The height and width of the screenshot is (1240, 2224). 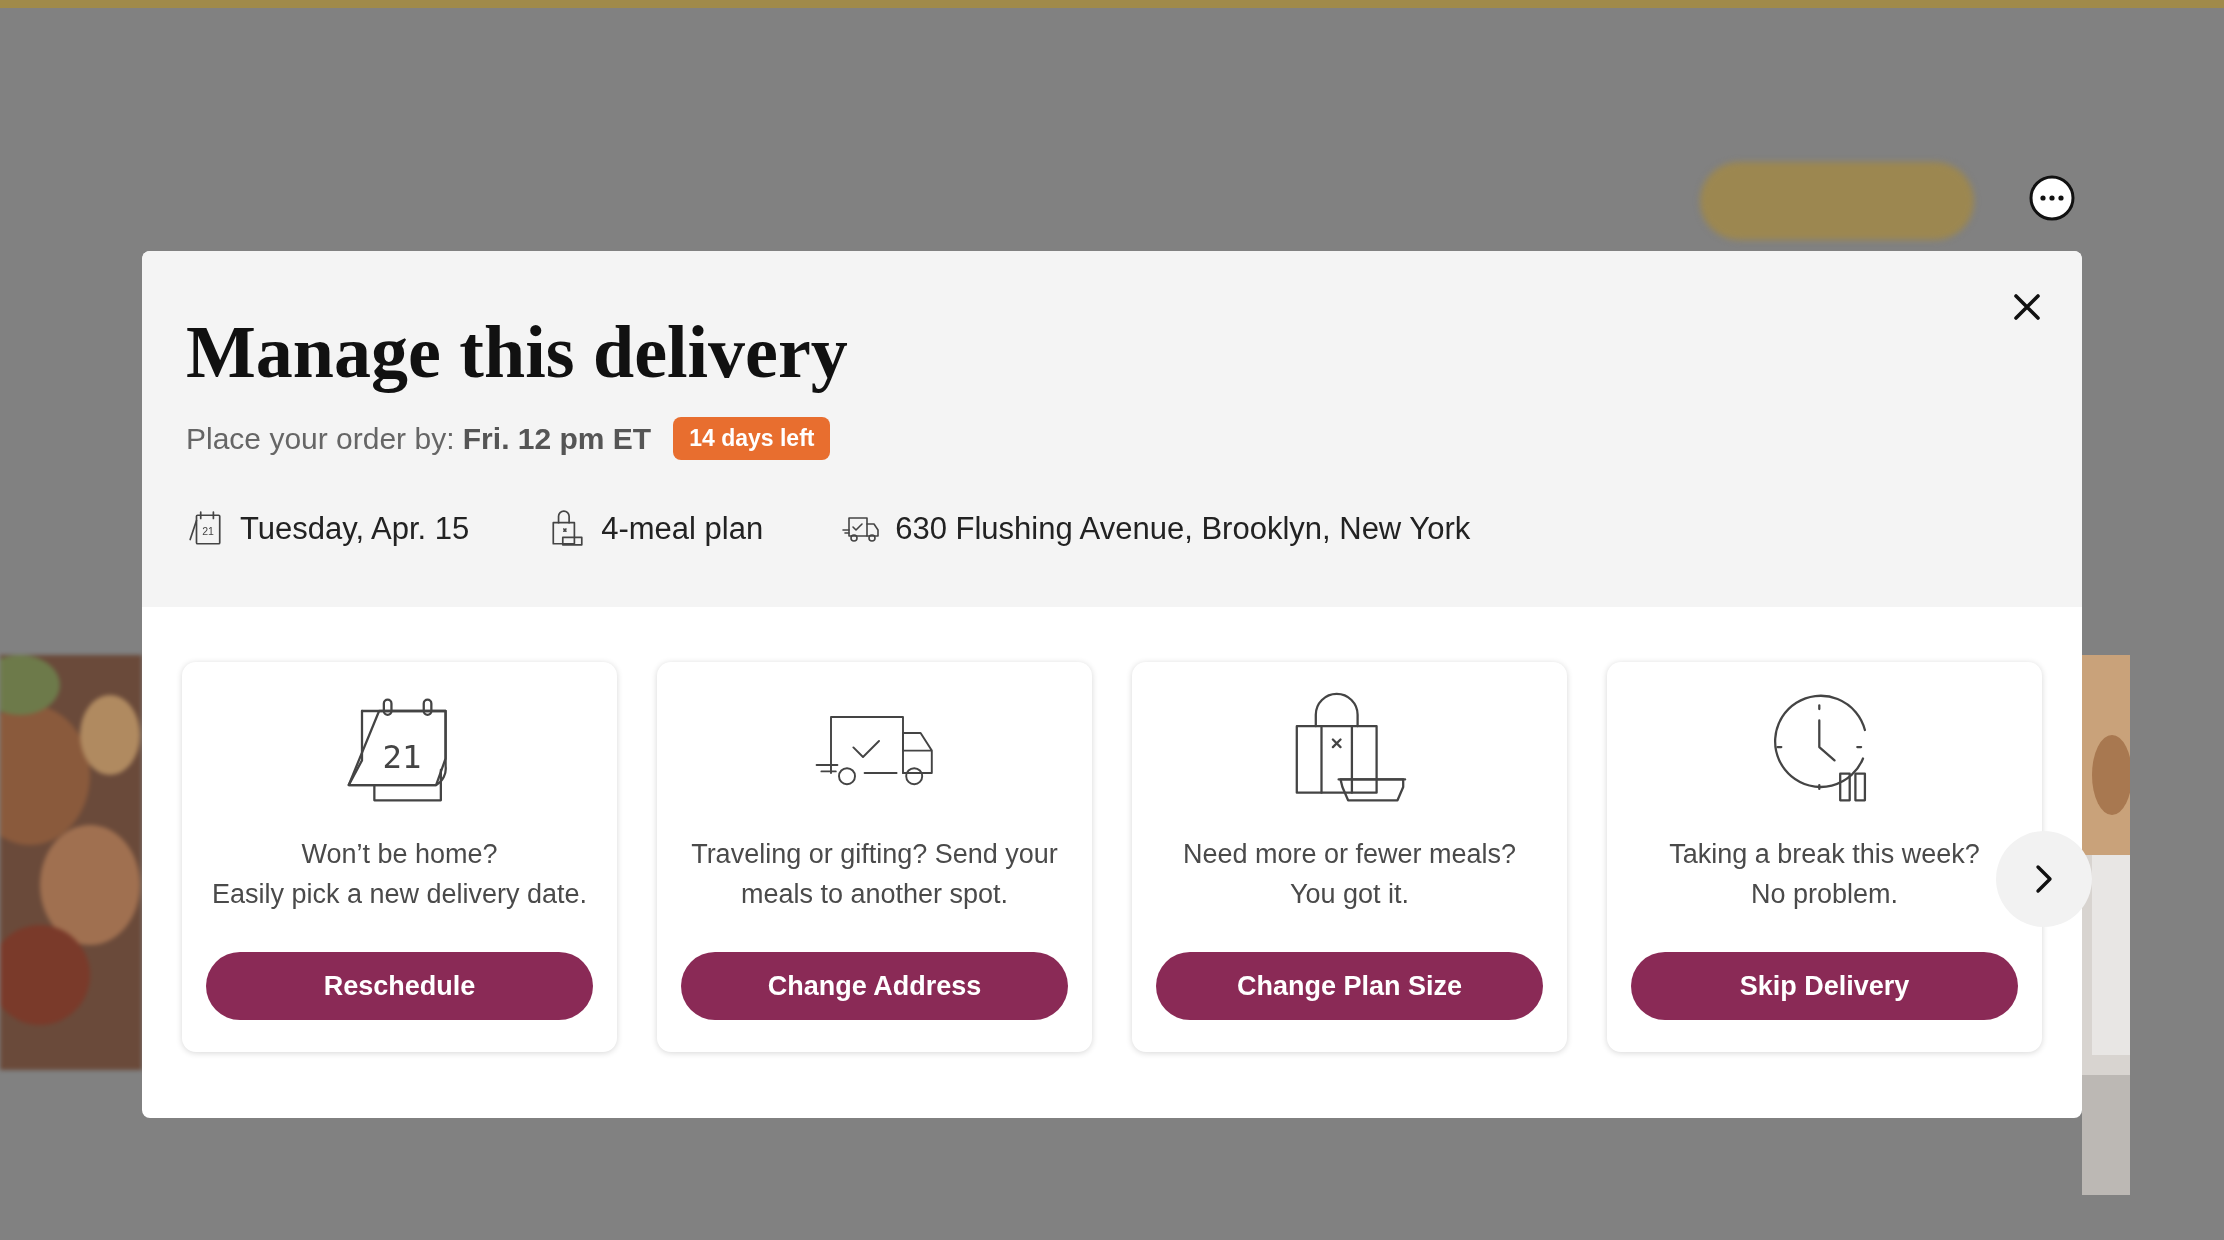 I want to click on close-icon, so click(x=2027, y=307).